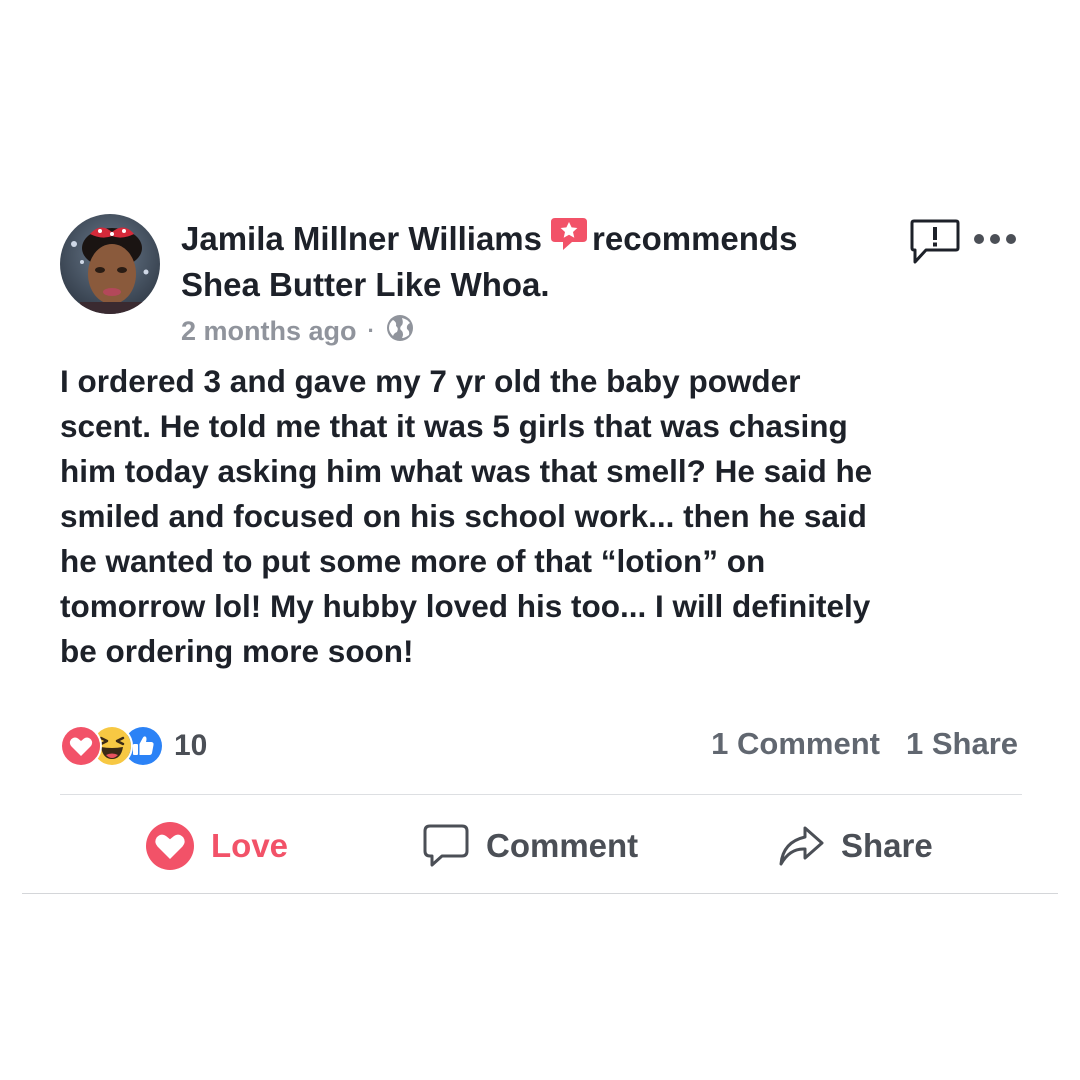  I want to click on share-count-link: 1 Share, so click(962, 744).